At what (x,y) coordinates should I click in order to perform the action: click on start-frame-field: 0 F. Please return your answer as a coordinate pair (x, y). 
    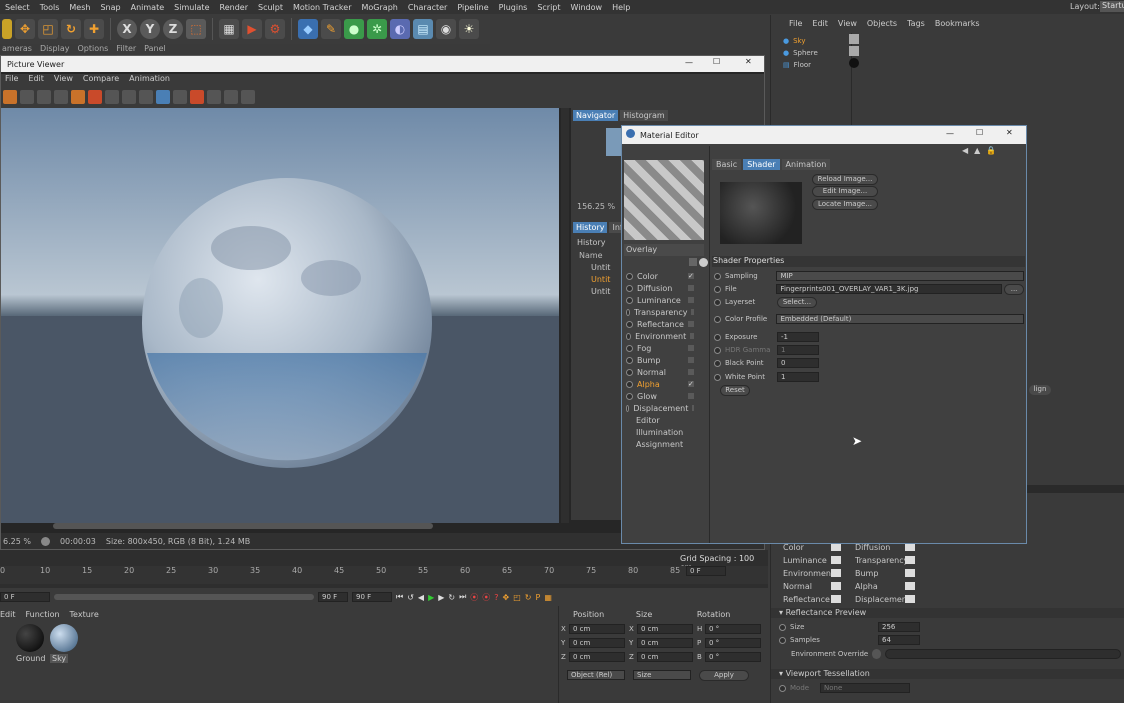
    Looking at the image, I should click on (25, 597).